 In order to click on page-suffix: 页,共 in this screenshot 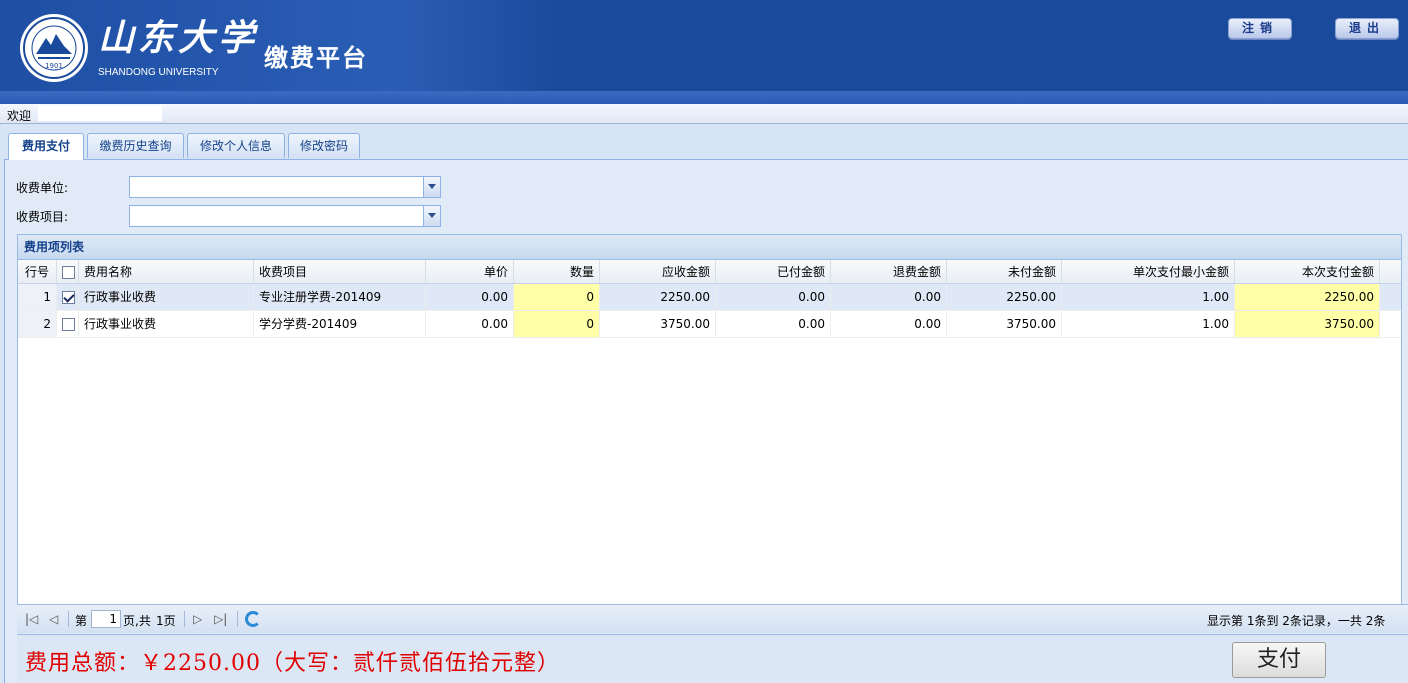, I will do `click(137, 621)`.